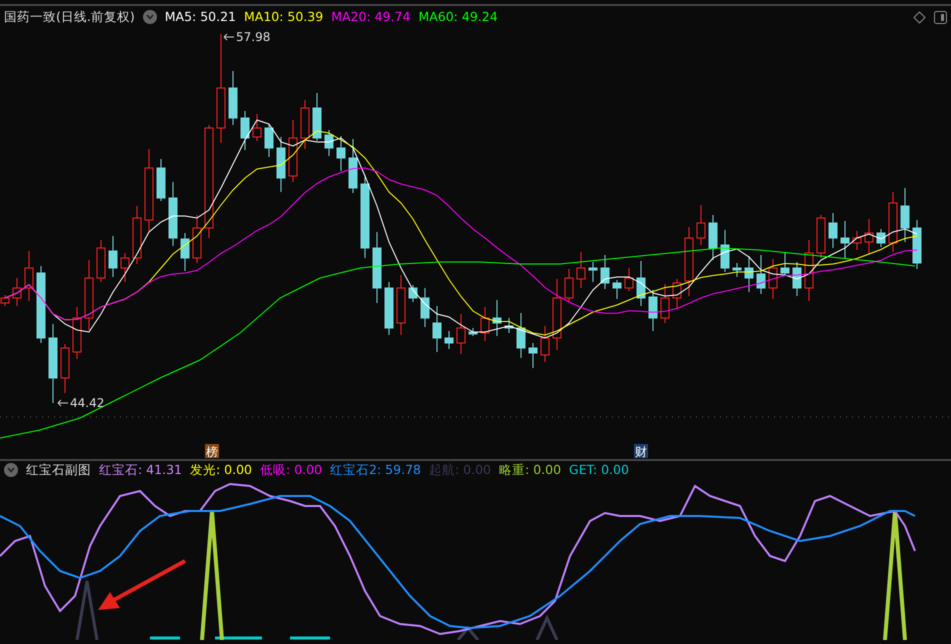 Image resolution: width=951 pixels, height=644 pixels. What do you see at coordinates (460, 469) in the screenshot?
I see `indicator-value: 起航: 0.00` at bounding box center [460, 469].